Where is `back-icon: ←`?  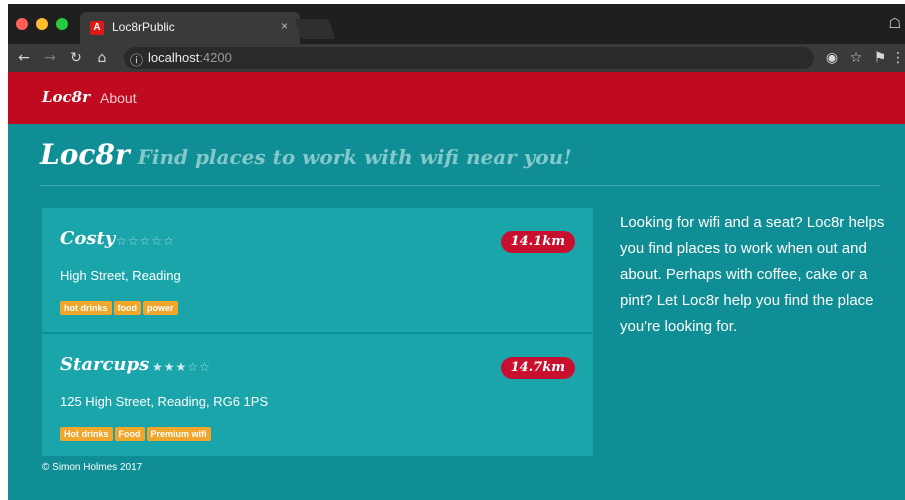
back-icon: ← is located at coordinates (24, 58).